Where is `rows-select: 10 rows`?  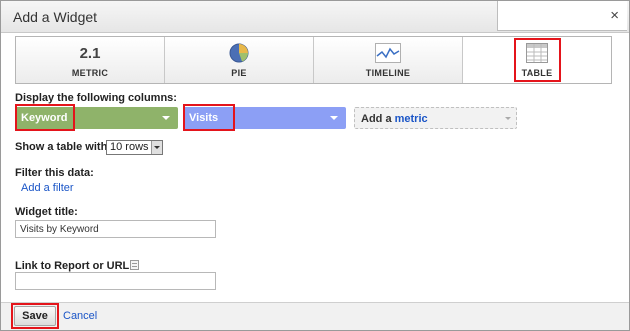
rows-select: 10 rows is located at coordinates (134, 147).